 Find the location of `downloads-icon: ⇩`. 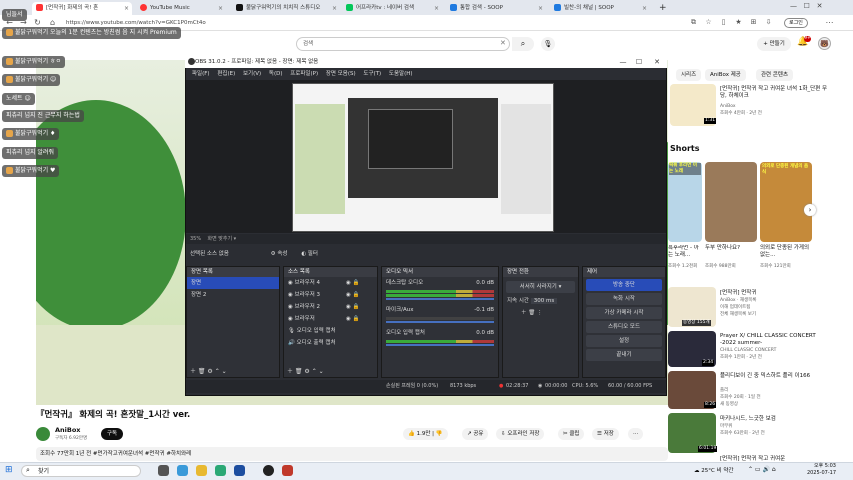

downloads-icon: ⇩ is located at coordinates (768, 22).